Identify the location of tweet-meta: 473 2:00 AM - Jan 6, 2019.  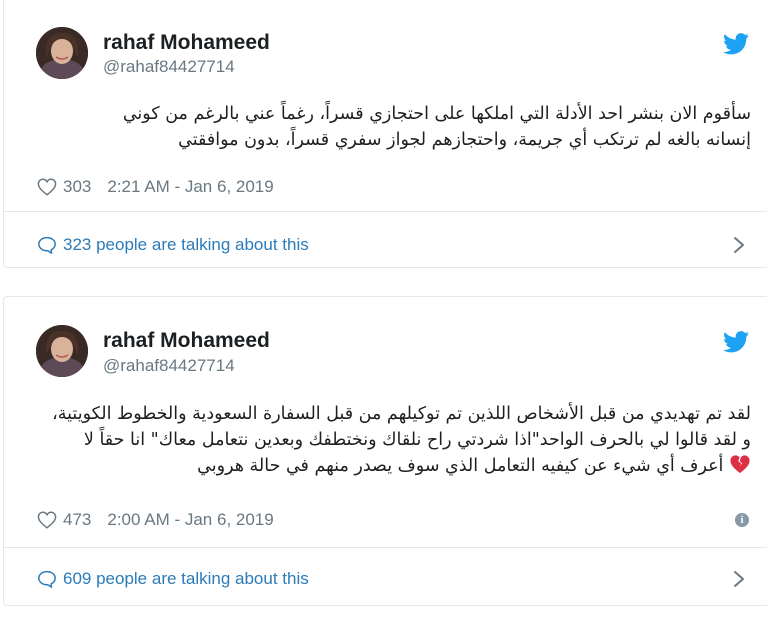
(155, 520).